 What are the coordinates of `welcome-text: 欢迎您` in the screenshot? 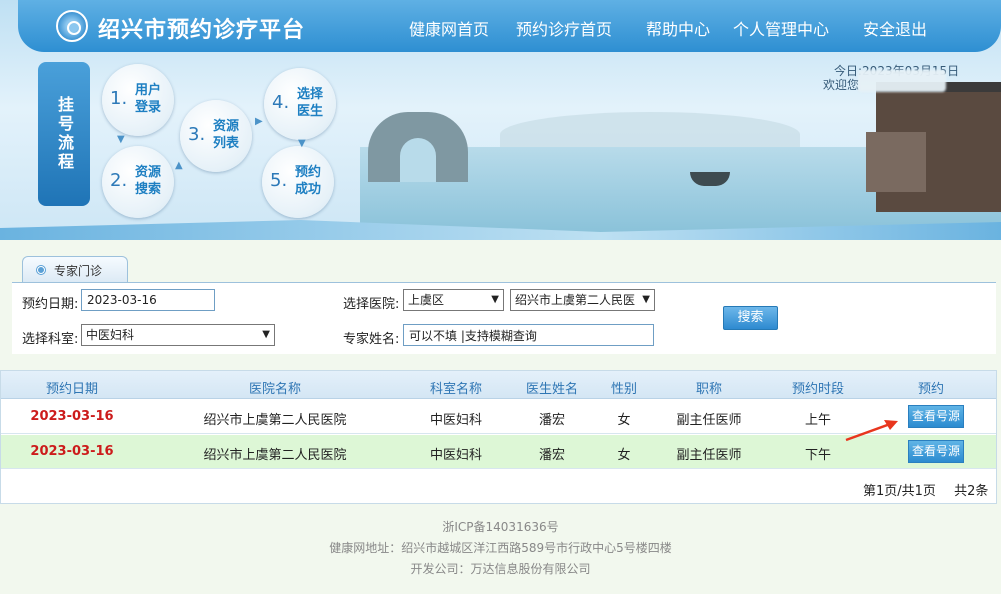 It's located at (841, 85).